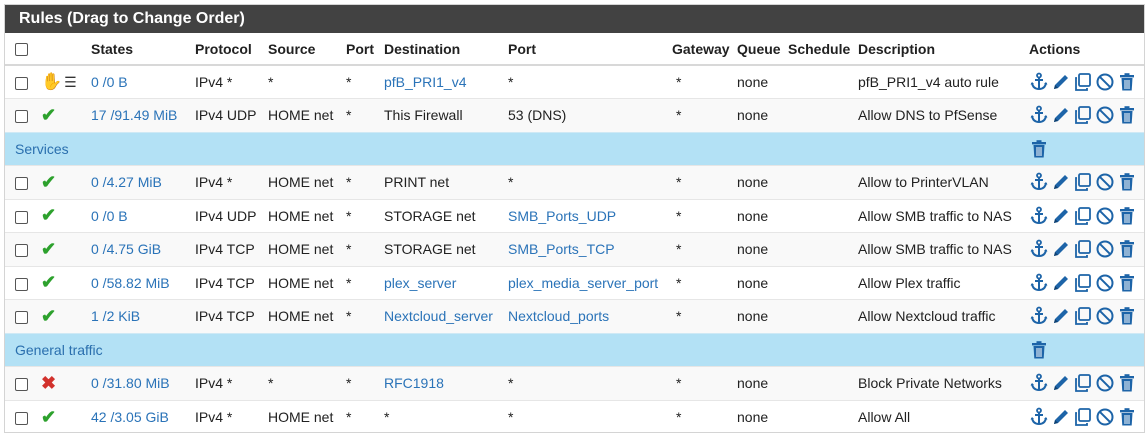 The image size is (1148, 434). Describe the element at coordinates (109, 82) in the screenshot. I see `rule-states: 0 /0 B` at that location.